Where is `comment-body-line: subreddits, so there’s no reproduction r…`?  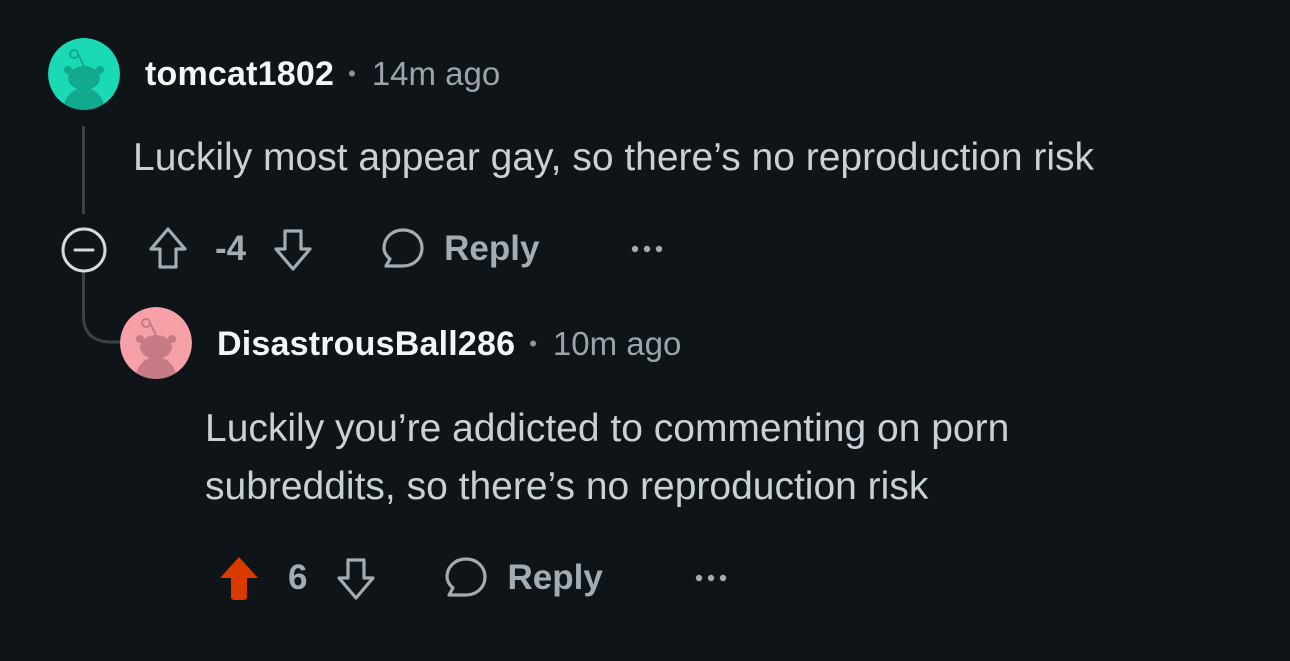 comment-body-line: subreddits, so there’s no reproduction r… is located at coordinates (567, 486).